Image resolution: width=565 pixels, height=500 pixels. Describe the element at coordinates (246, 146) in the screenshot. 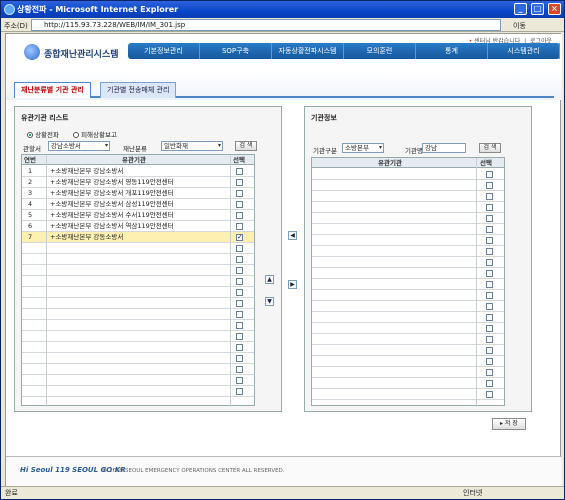

I see `search-button-left: 검 색` at that location.